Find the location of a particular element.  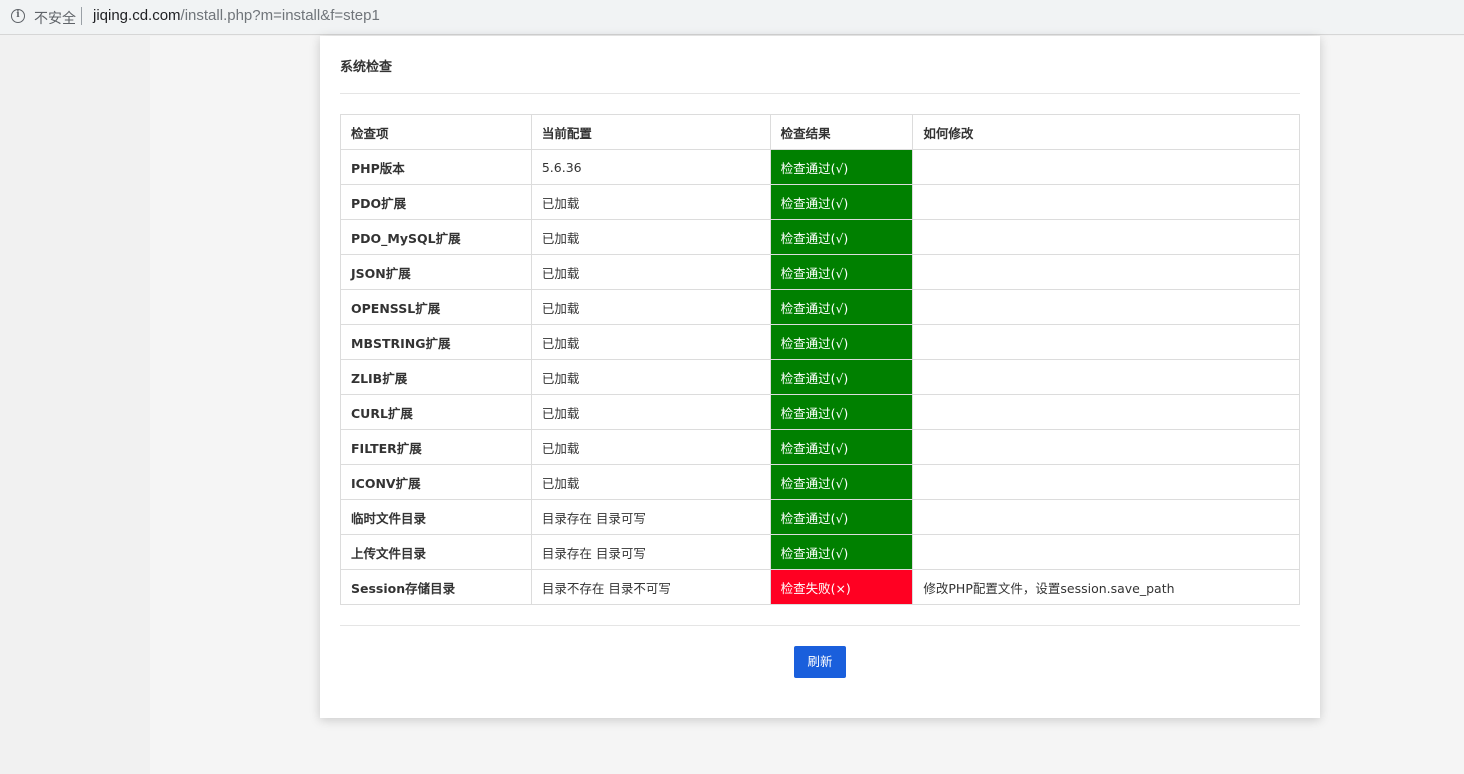

security-label: 不安全 is located at coordinates (55, 18).